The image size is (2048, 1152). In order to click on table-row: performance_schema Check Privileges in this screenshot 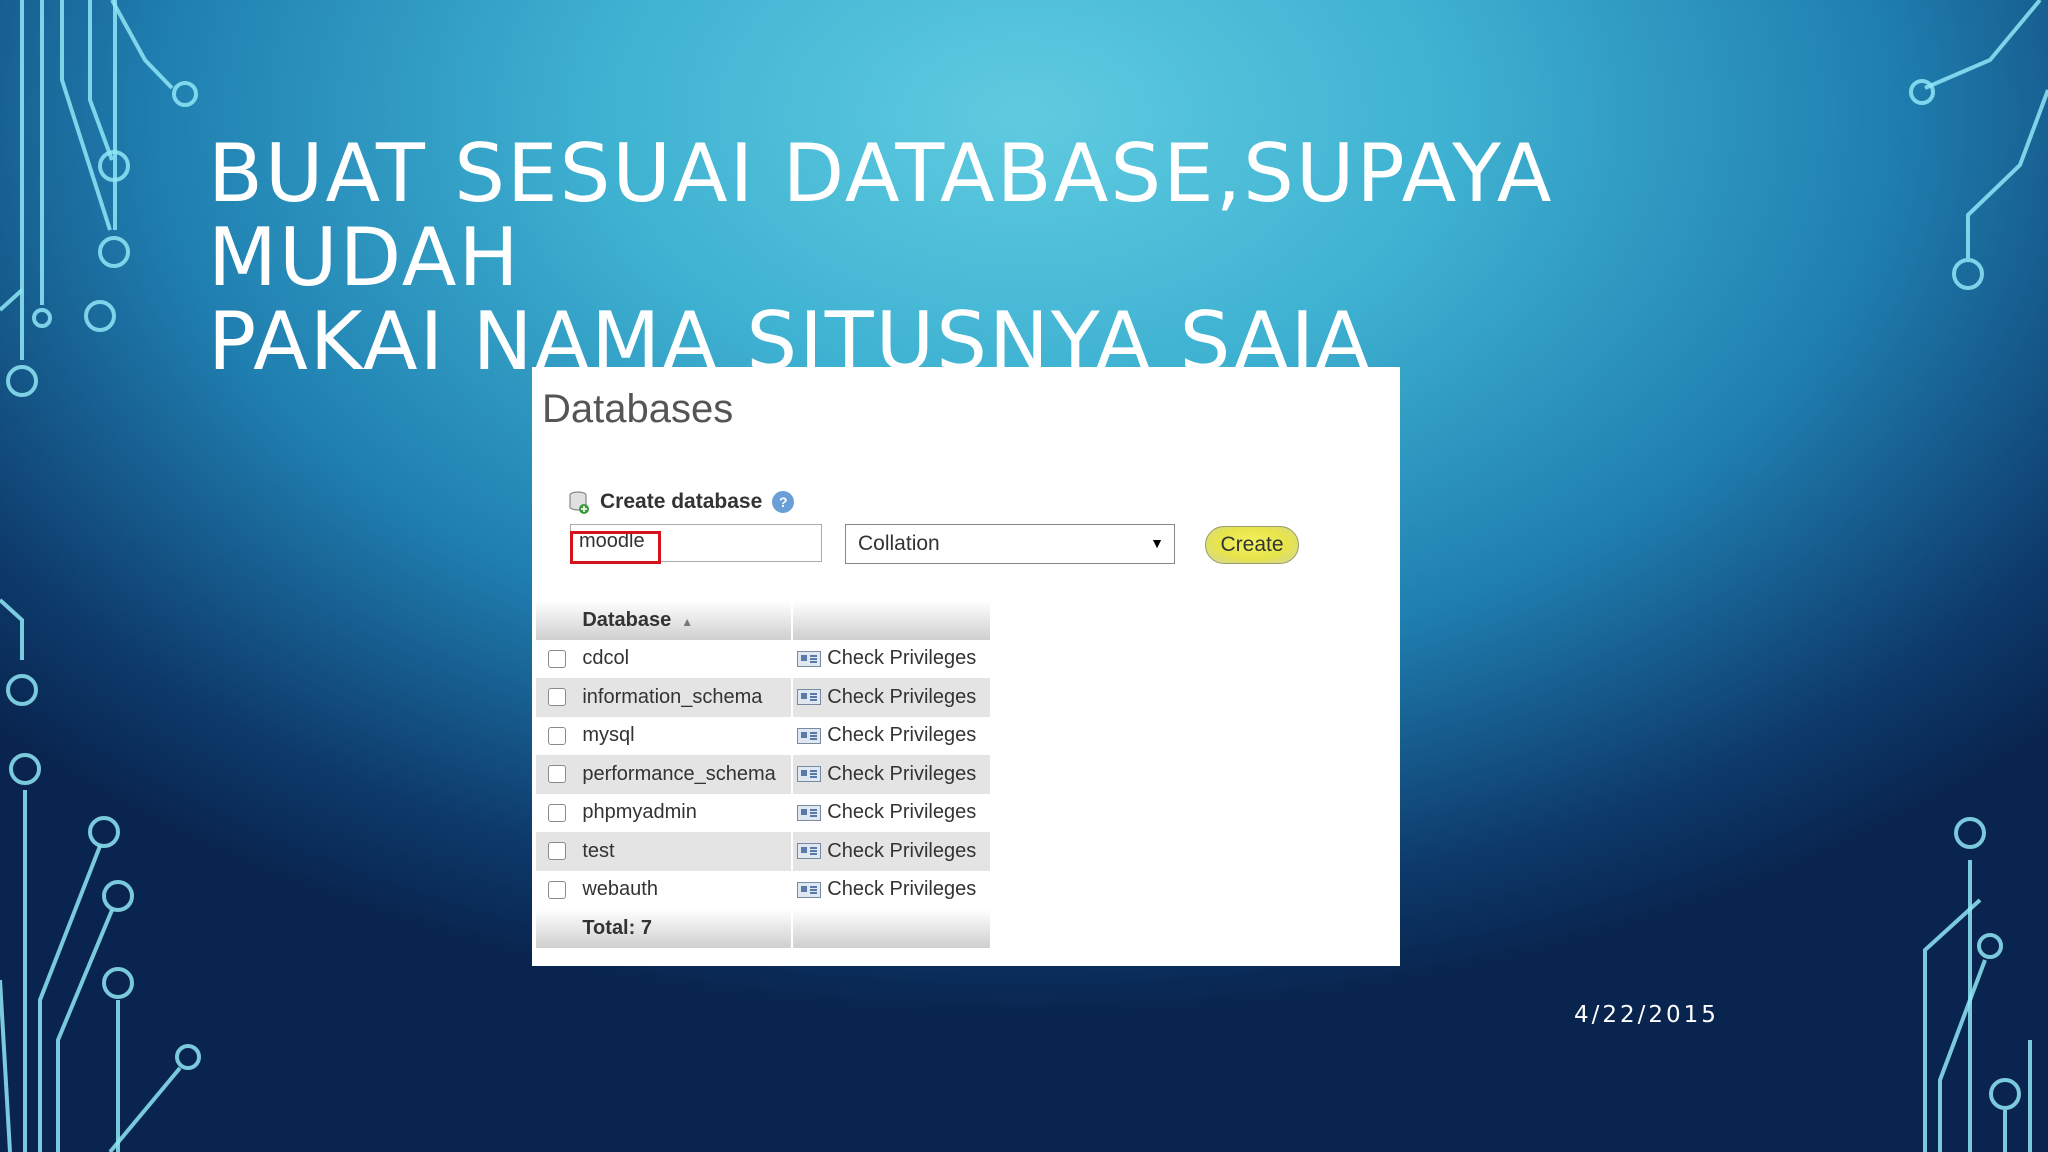, I will do `click(763, 774)`.